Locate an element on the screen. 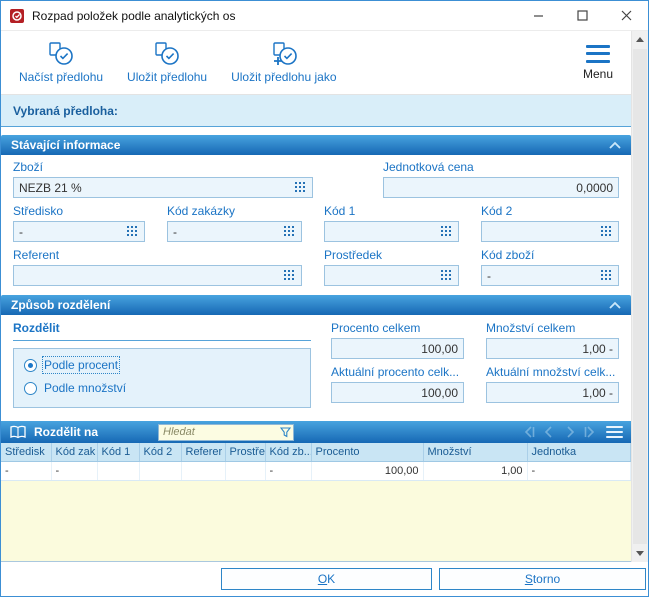 This screenshot has height=597, width=649. column-header: Množství is located at coordinates (475, 452).